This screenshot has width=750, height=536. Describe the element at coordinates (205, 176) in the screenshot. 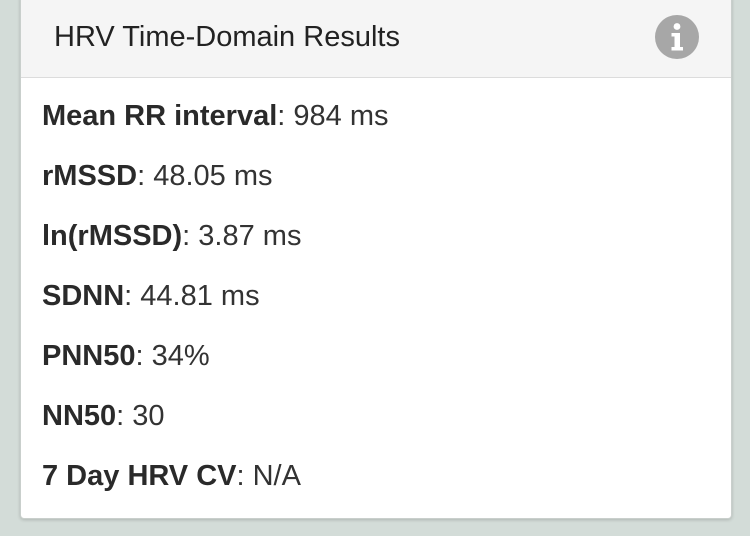

I see `metric-value: : 48.05 ms` at that location.